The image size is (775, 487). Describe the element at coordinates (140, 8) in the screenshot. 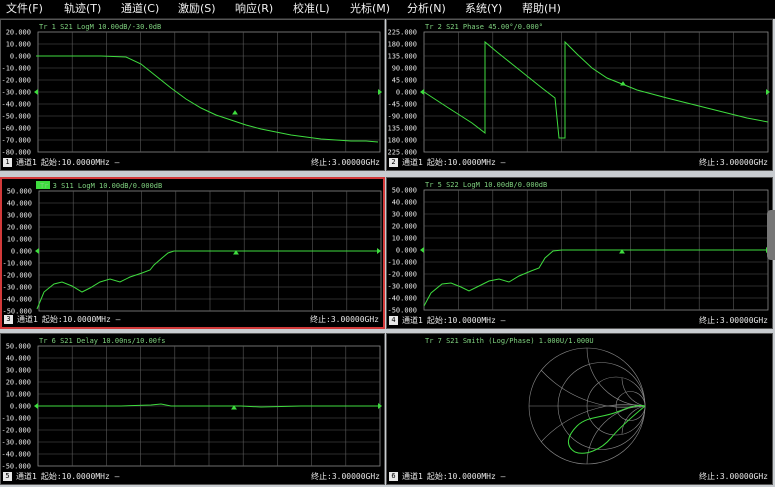

I see `menu-channel: 通道(C)` at that location.